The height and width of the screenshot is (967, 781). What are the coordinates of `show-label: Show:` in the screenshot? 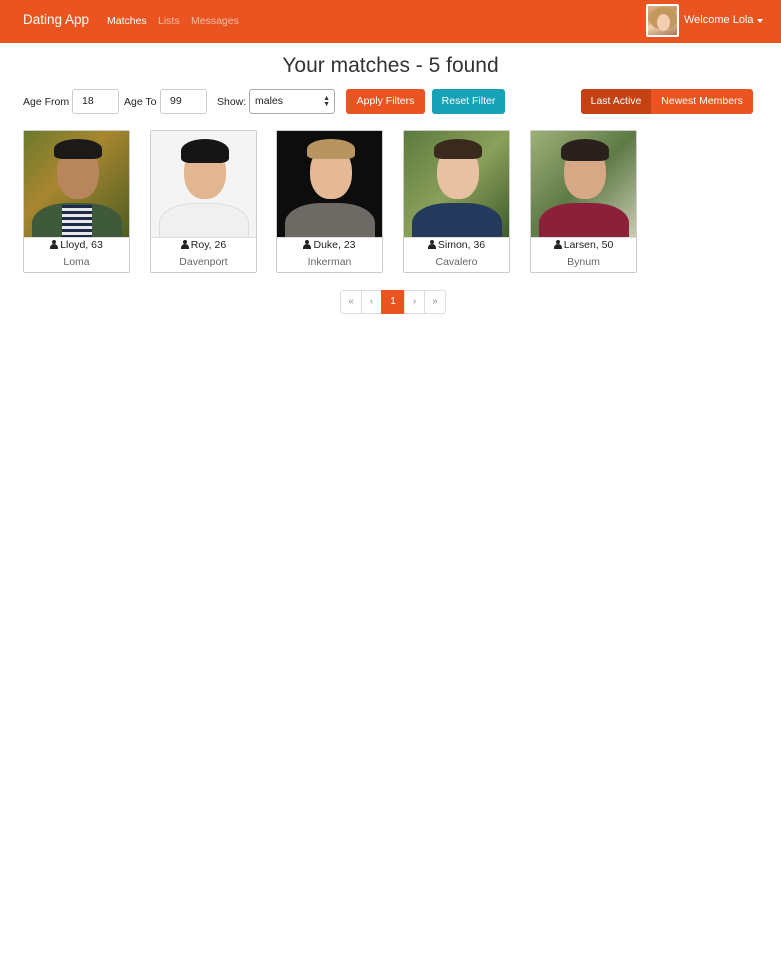 It's located at (232, 102).